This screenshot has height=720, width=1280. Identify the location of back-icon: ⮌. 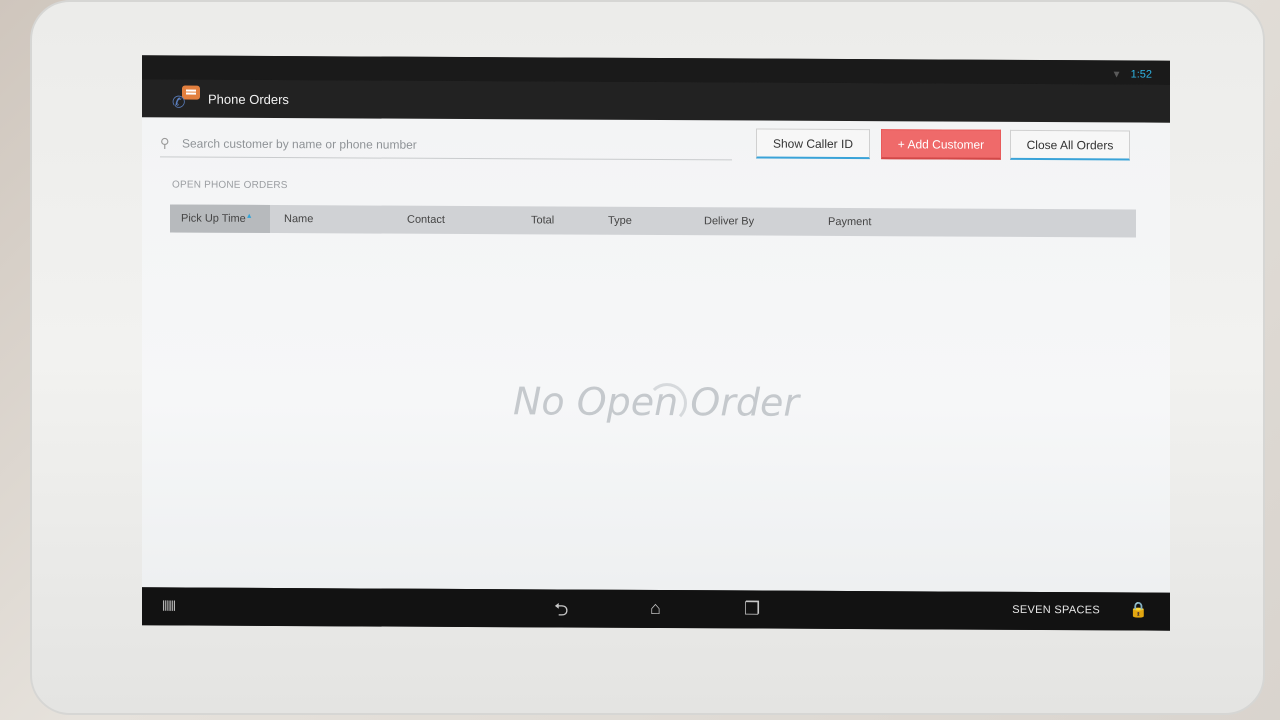
(561, 612).